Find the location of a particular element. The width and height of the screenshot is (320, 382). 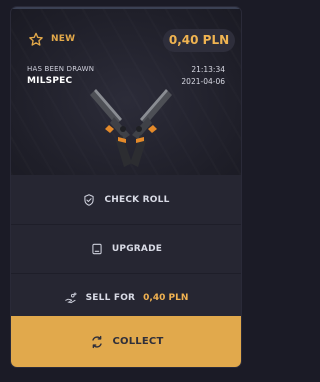

sell-label: SELL FOR is located at coordinates (110, 298).